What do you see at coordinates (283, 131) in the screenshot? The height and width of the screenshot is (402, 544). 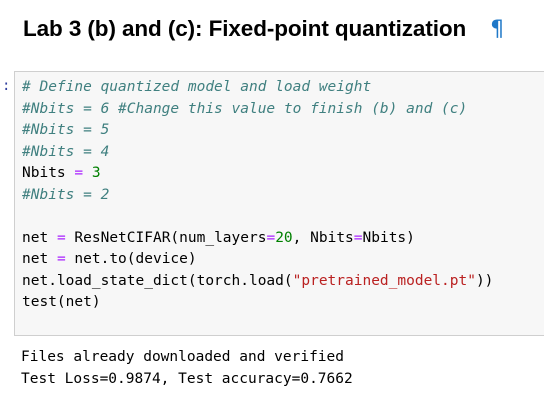 I see `code-line-3: #Nbits = 5` at bounding box center [283, 131].